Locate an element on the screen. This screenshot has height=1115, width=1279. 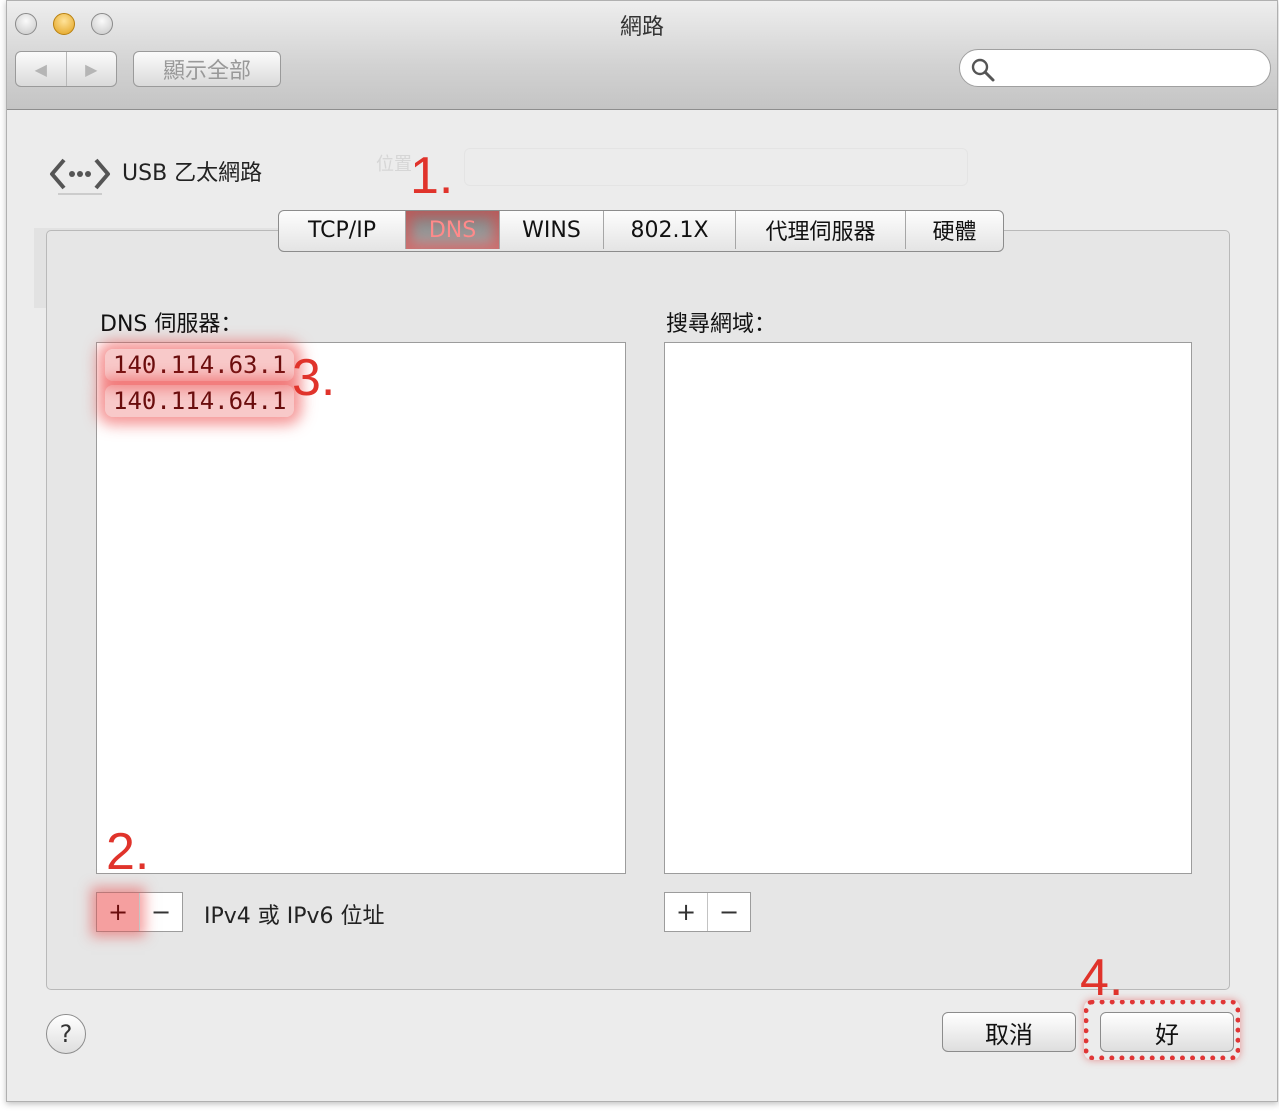
add-dns-server-button: + is located at coordinates (118, 912).